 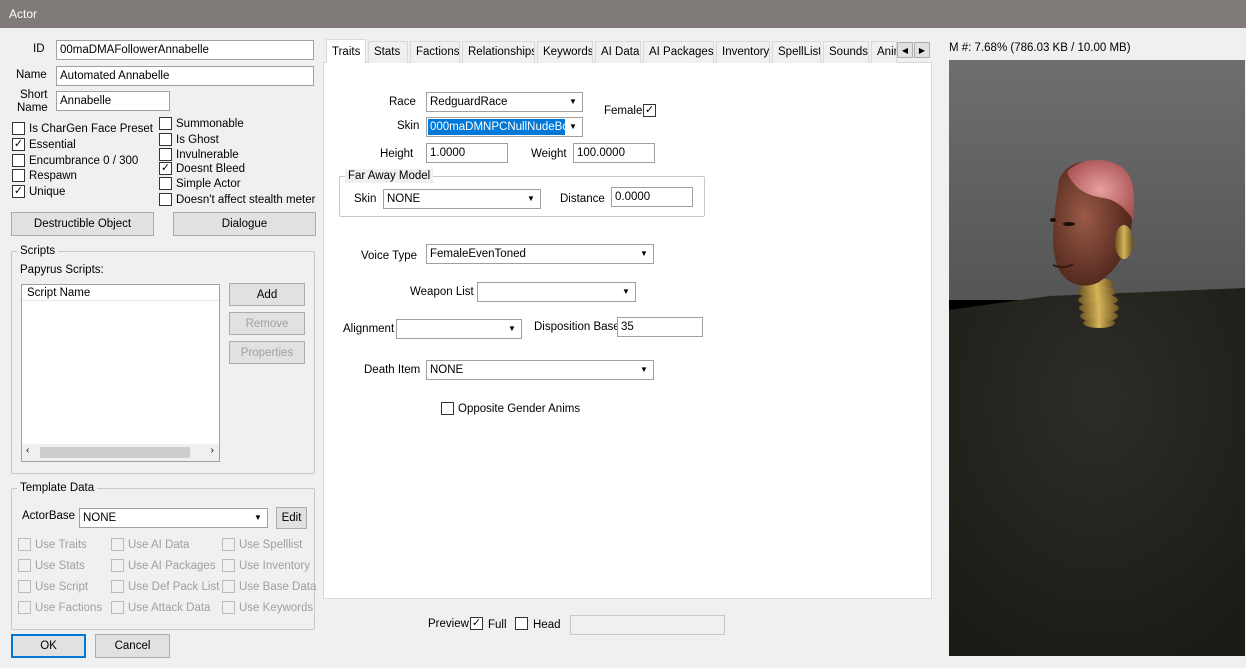 I want to click on template-col2-label-1: Use AI Packages, so click(x=172, y=566).